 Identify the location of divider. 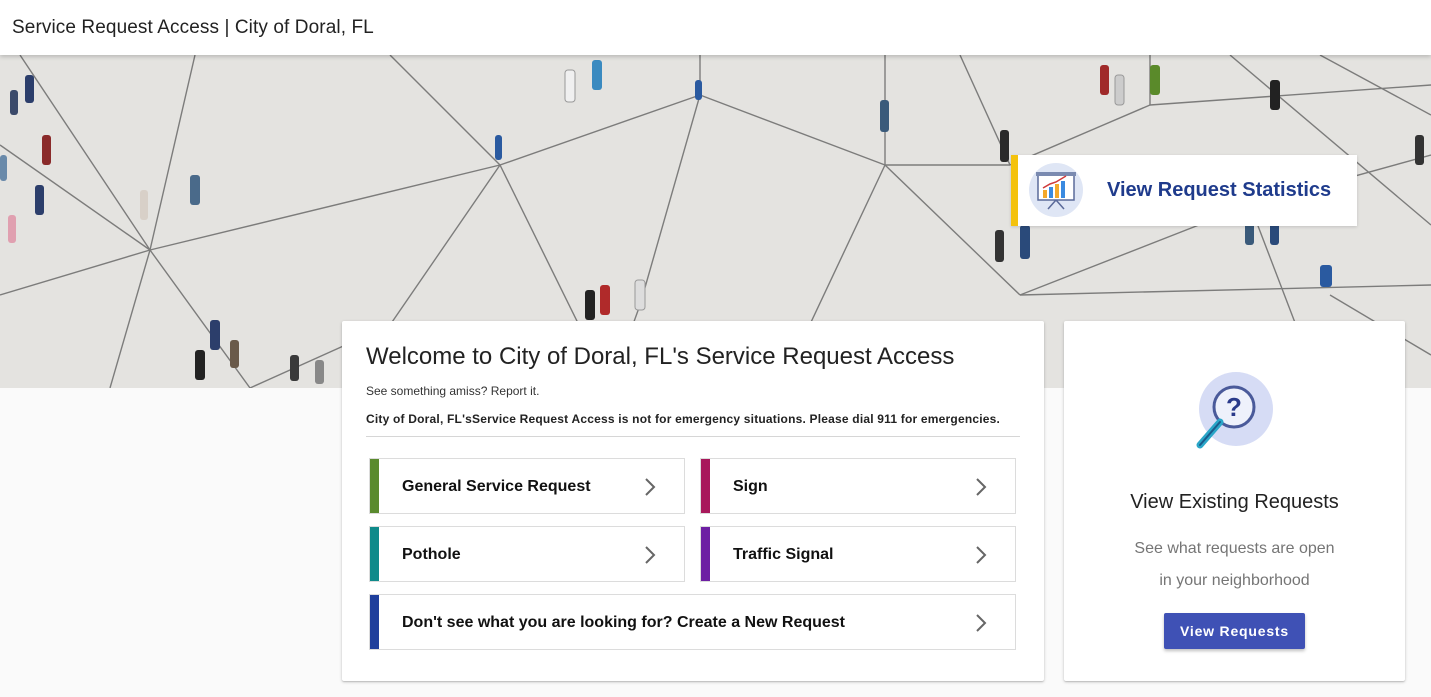
(693, 436).